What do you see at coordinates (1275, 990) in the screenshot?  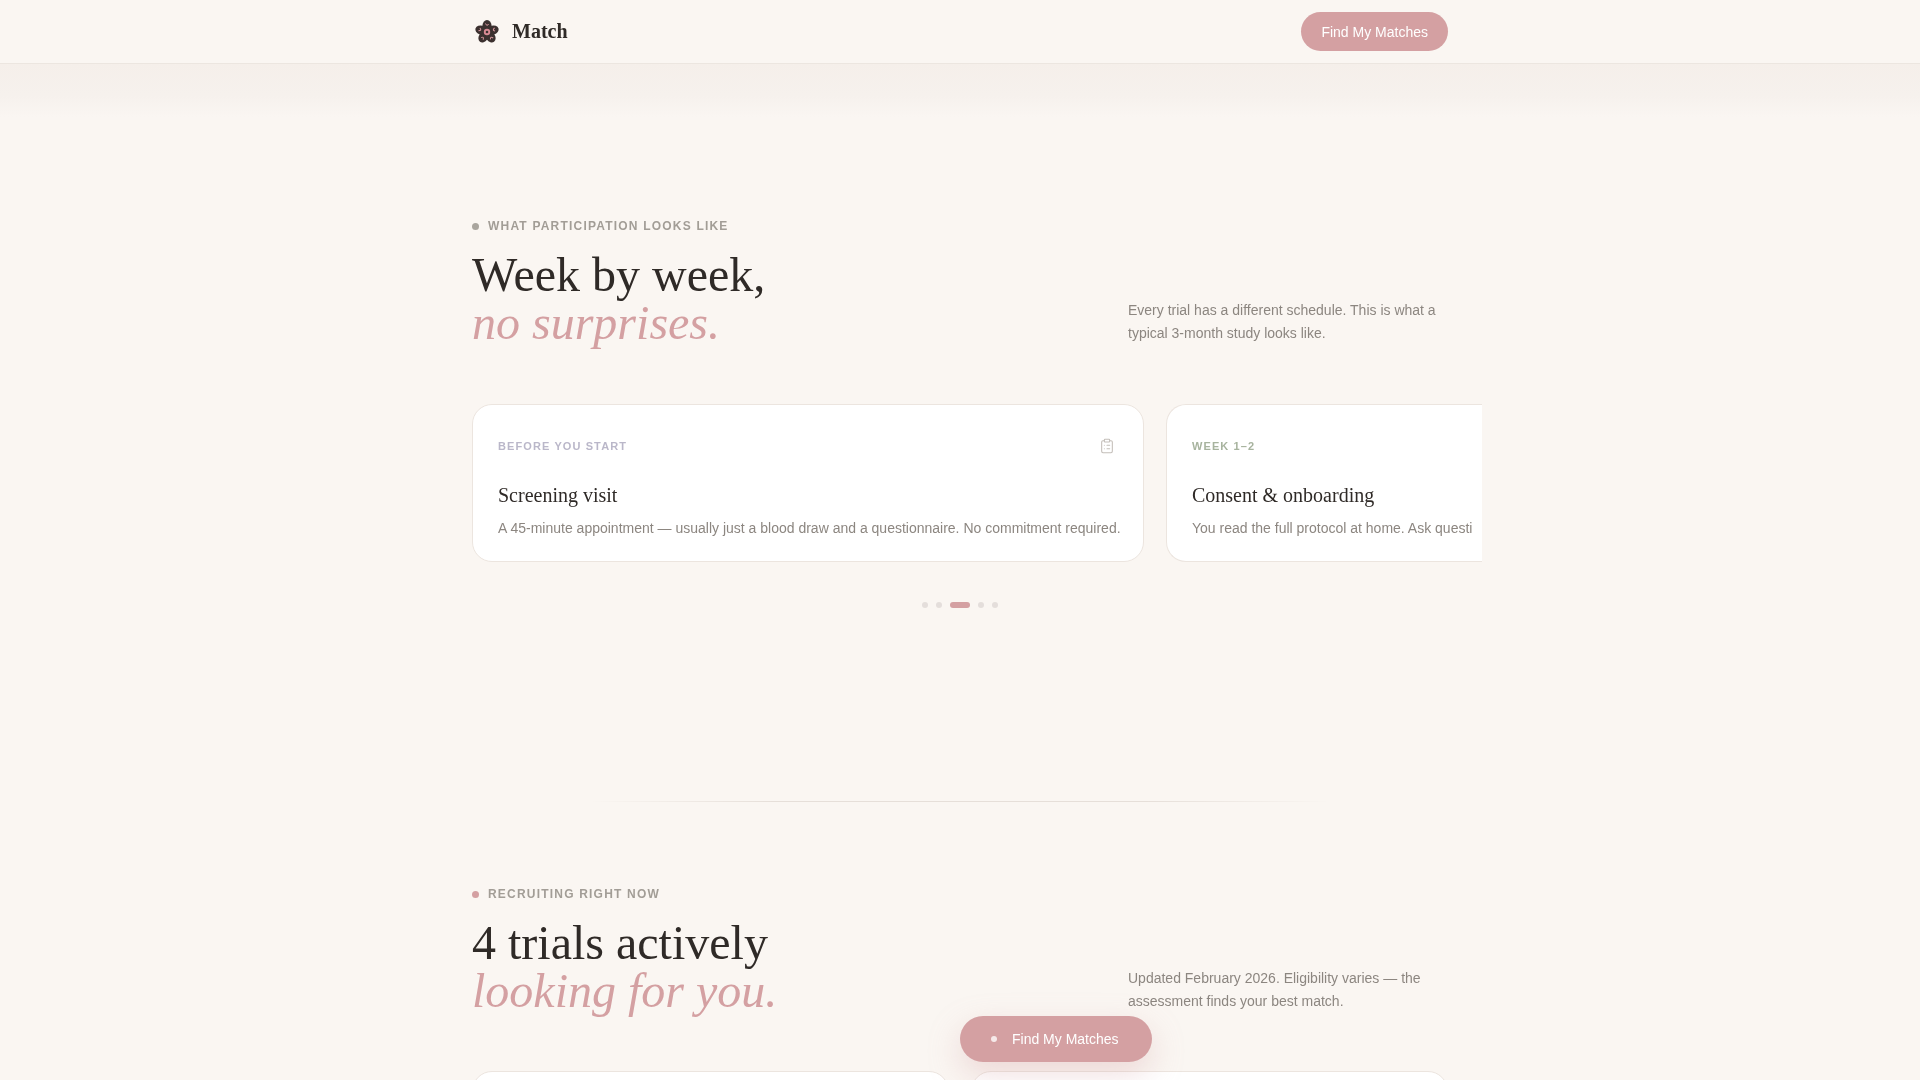 I see `section-intro: Updated February 2026. Eligibility varies — the assessment finds your best match.` at bounding box center [1275, 990].